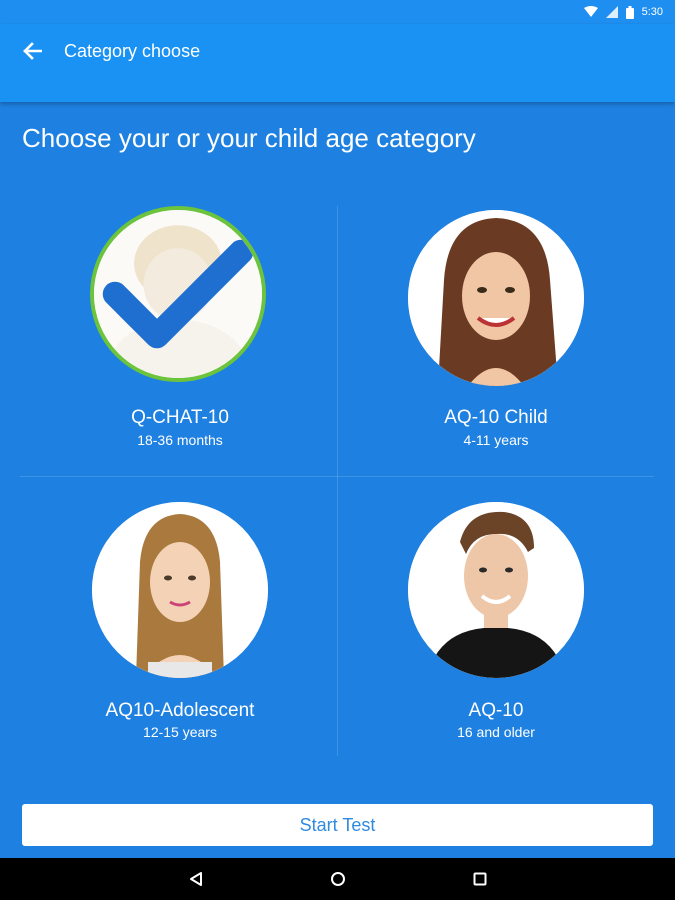 The height and width of the screenshot is (900, 675). What do you see at coordinates (180, 440) in the screenshot?
I see `category-age-range: 18-36 months` at bounding box center [180, 440].